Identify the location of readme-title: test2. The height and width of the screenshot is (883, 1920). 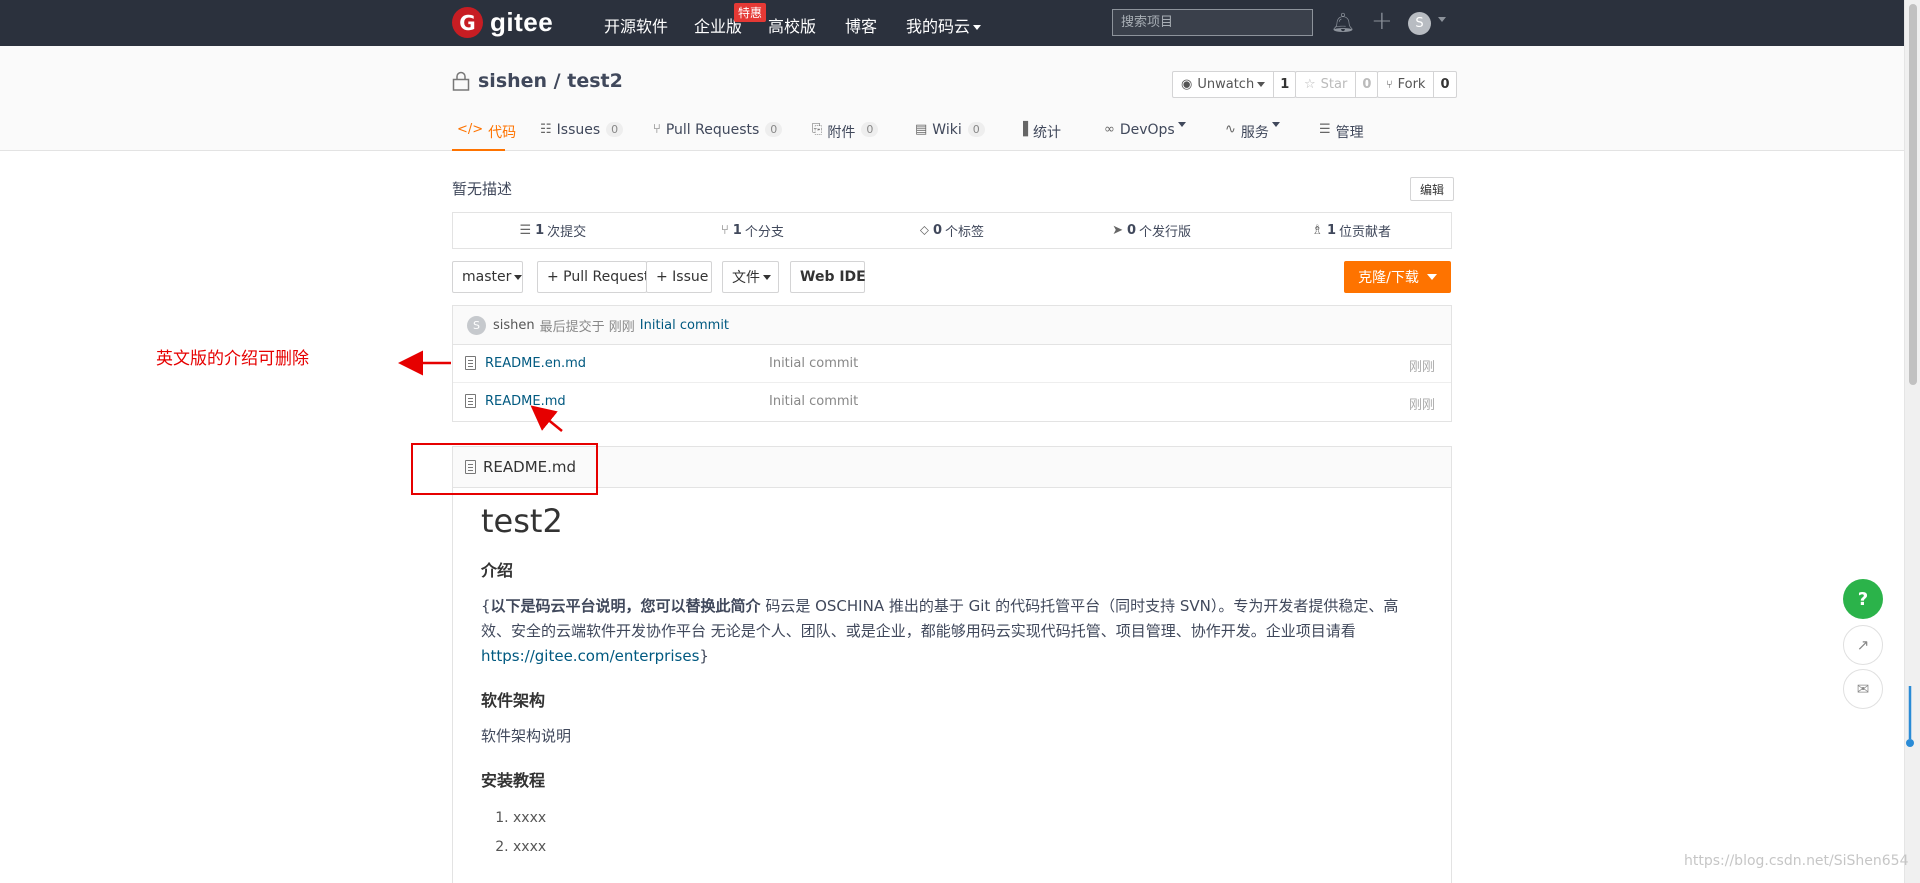
(522, 521).